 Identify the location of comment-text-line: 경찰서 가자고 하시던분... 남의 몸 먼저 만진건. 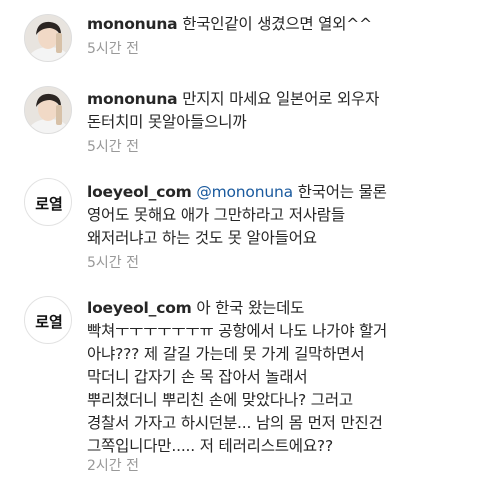
(235, 423).